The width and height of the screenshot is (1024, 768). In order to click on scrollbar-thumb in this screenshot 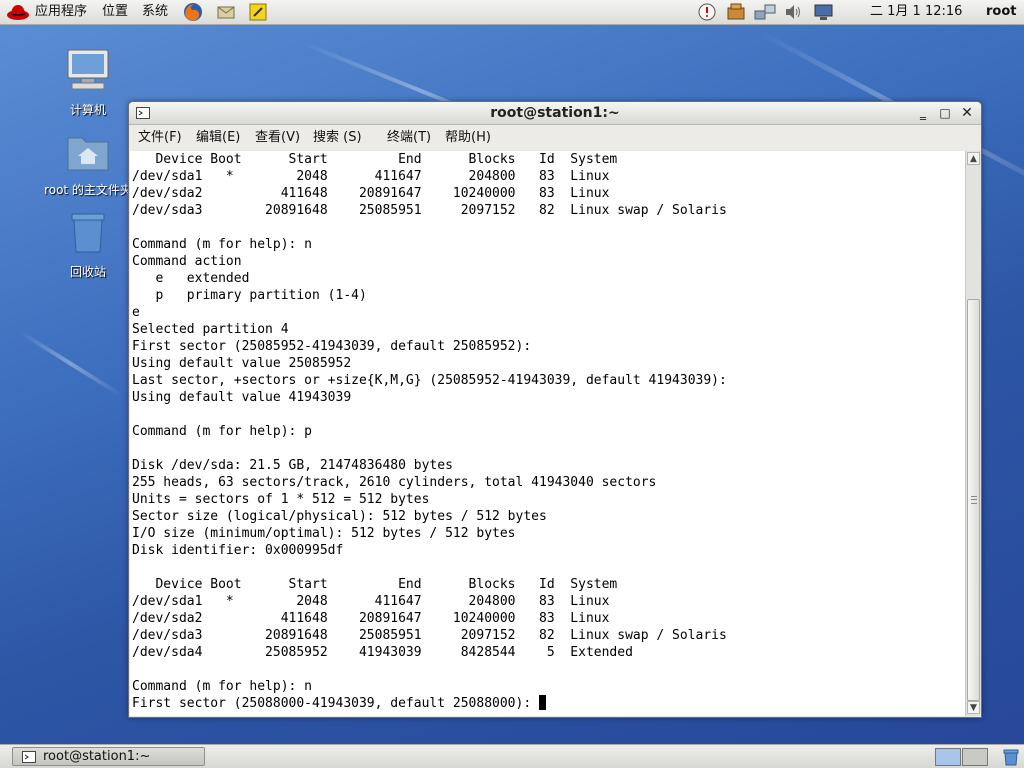, I will do `click(973, 500)`.